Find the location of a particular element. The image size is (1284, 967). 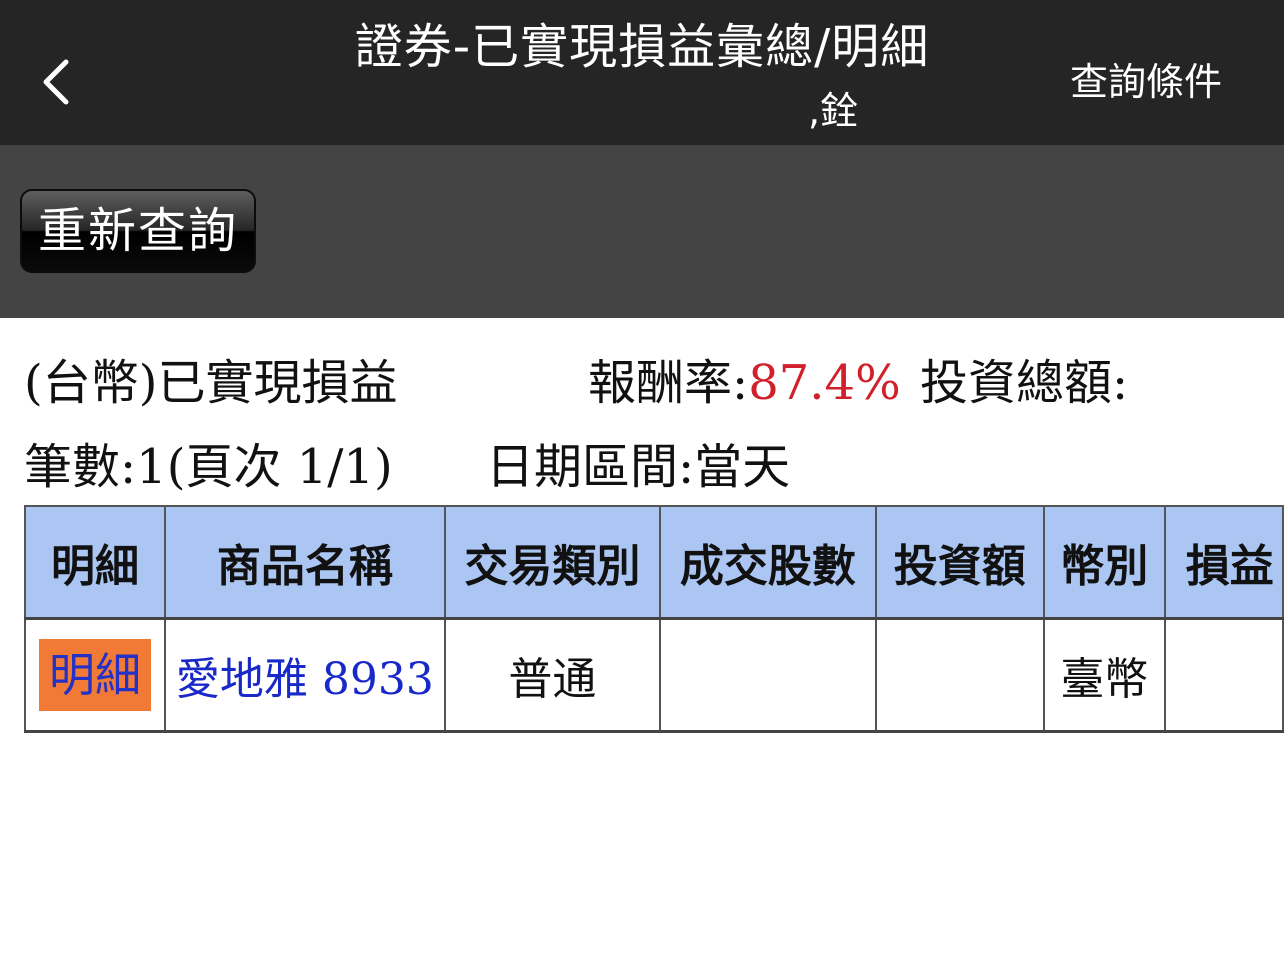

pnl-cell is located at coordinates (1223, 675).